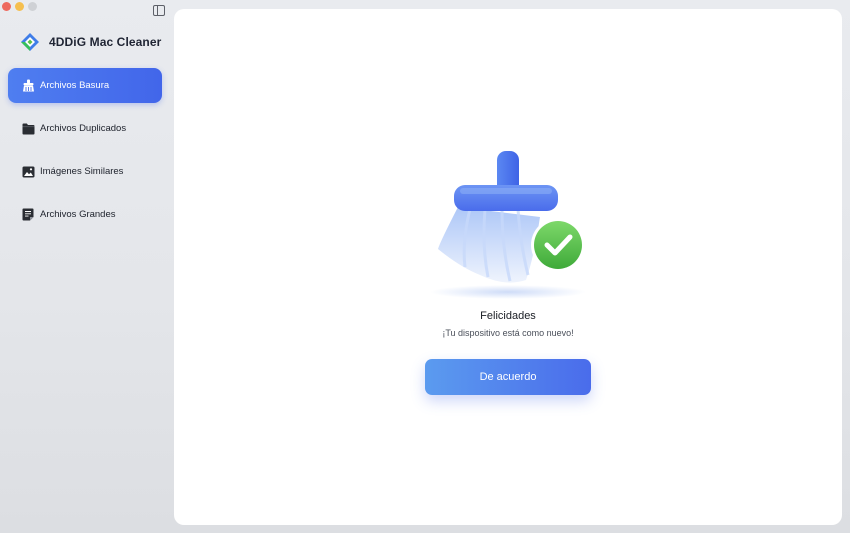 This screenshot has height=533, width=850. Describe the element at coordinates (508, 333) in the screenshot. I see `result-message: ¡Tu dispositivo está como nuevo!` at that location.